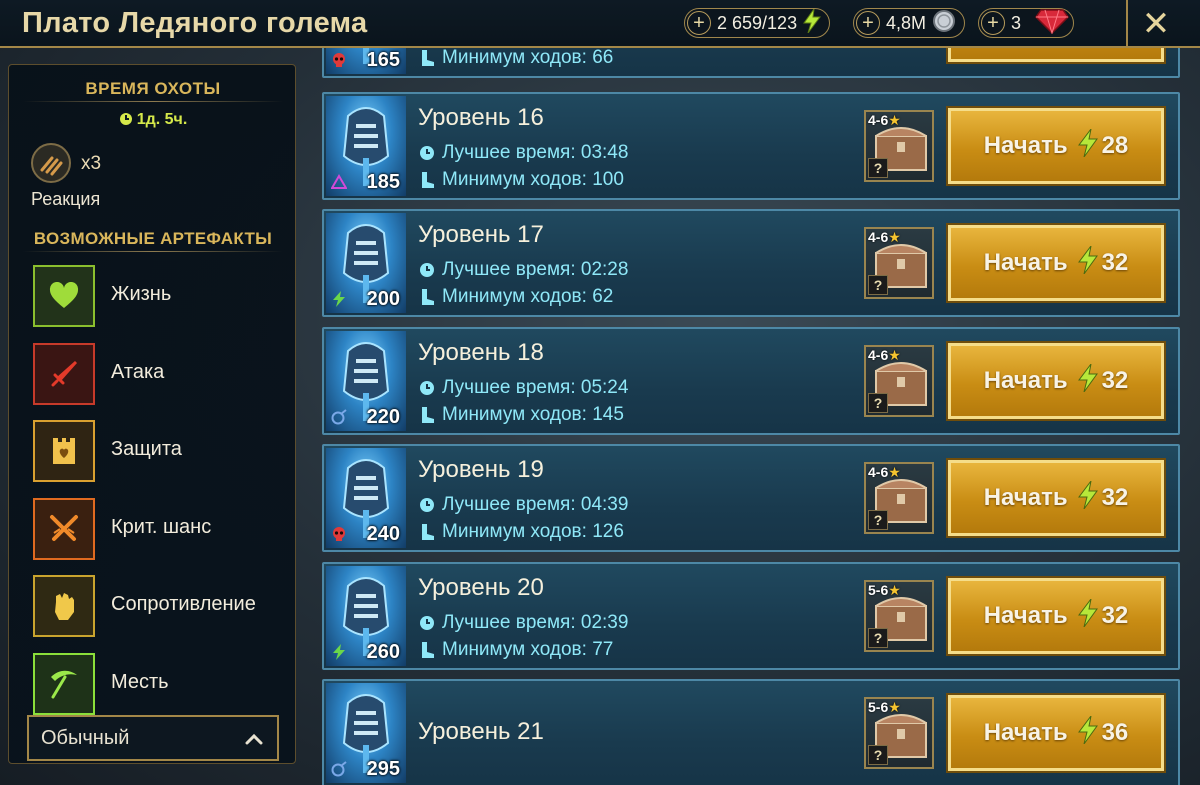 The height and width of the screenshot is (785, 1200). I want to click on level-name: Уровень 20, so click(481, 587).